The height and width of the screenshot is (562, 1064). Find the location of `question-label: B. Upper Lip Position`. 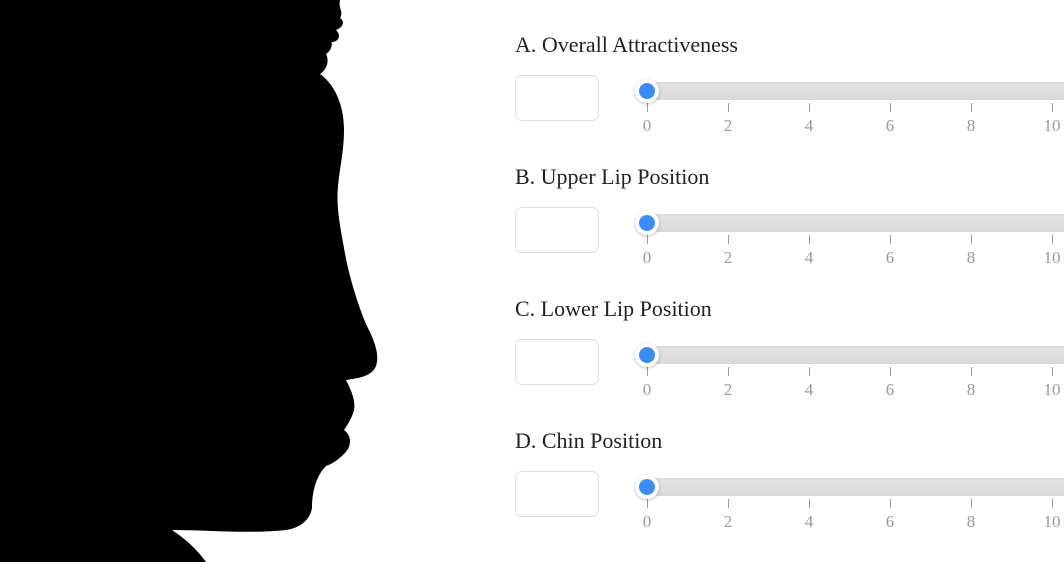

question-label: B. Upper Lip Position is located at coordinates (612, 176).